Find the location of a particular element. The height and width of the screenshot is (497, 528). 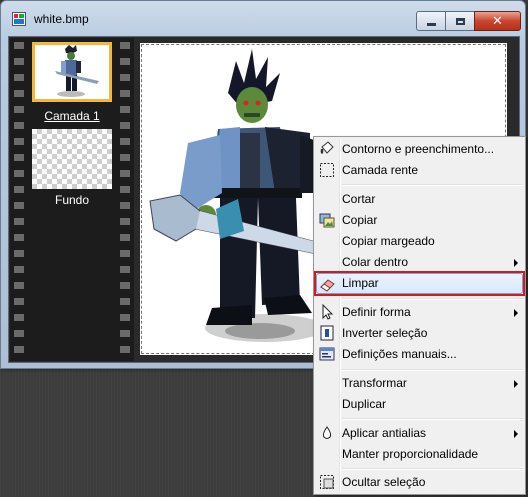

maximize-icon is located at coordinates (460, 21).